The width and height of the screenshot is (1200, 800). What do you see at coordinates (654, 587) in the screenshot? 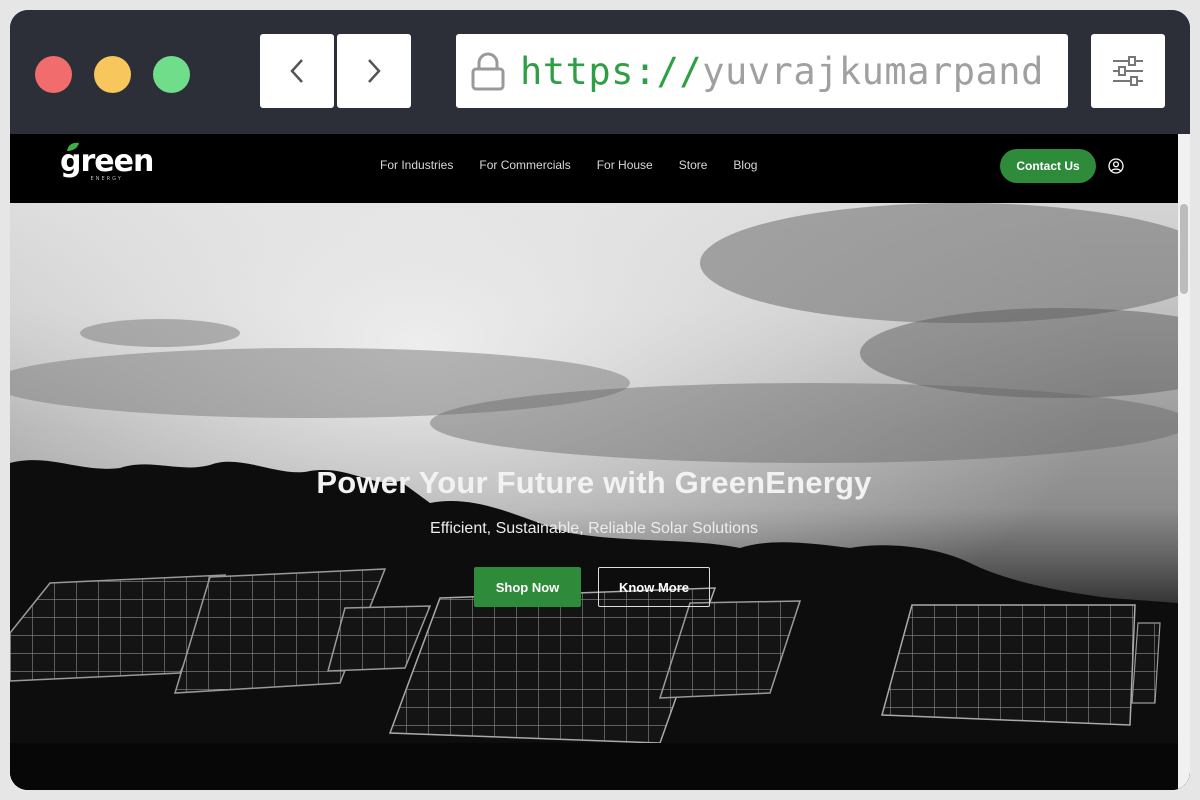
I see `know-more-button: Know More` at bounding box center [654, 587].